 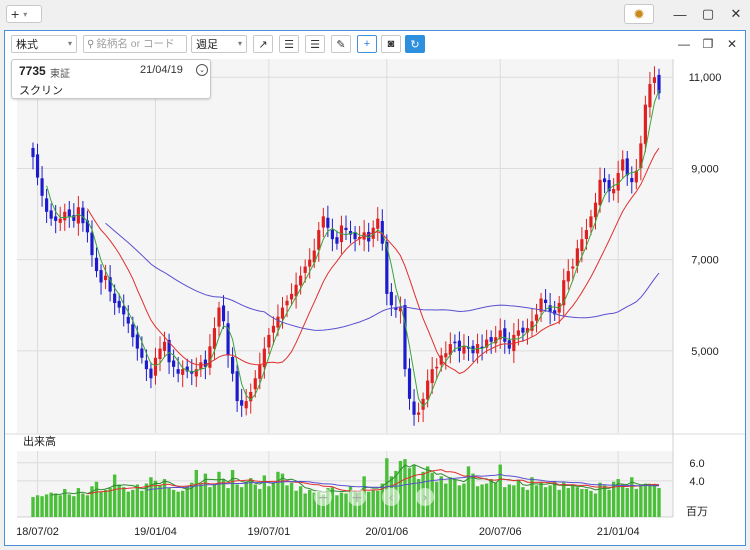 I want to click on market-label: 東証, so click(x=60, y=74).